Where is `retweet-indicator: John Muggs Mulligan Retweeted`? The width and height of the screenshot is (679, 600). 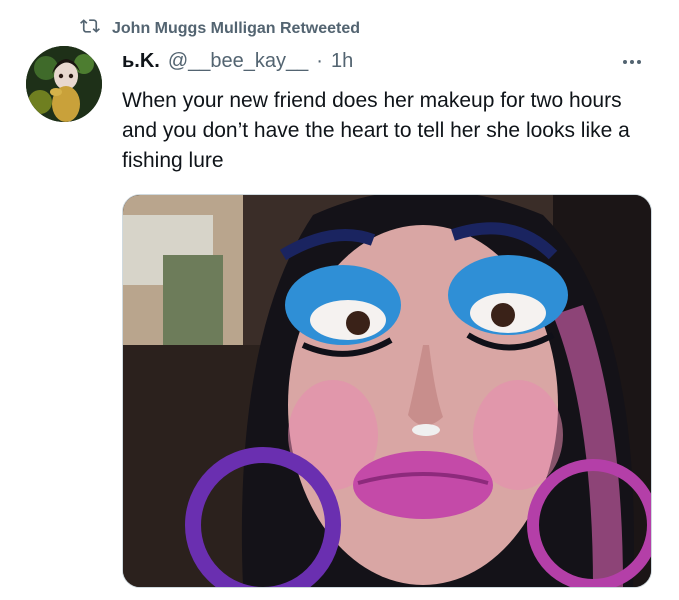
retweet-indicator: John Muggs Mulligan Retweeted is located at coordinates (220, 28).